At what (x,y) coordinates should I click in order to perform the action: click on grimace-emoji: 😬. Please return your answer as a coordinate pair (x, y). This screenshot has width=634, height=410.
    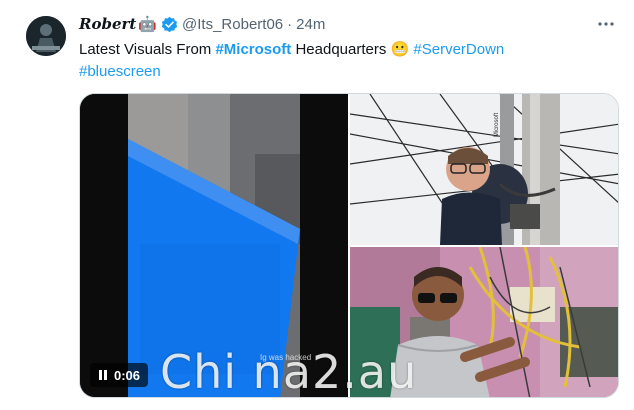
    Looking at the image, I should click on (400, 49).